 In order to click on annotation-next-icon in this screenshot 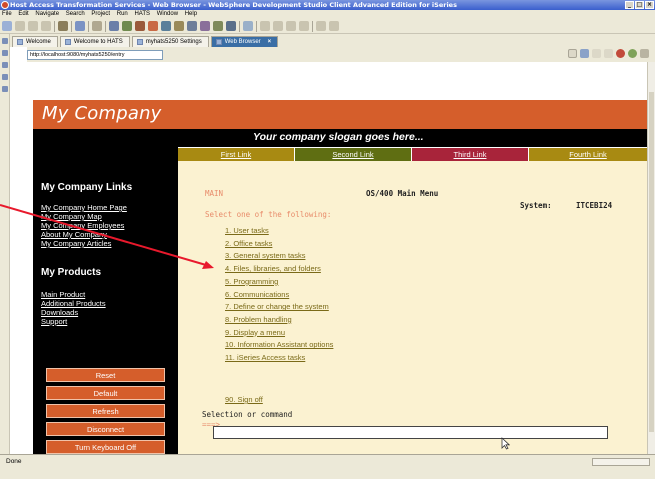, I will do `click(291, 26)`.